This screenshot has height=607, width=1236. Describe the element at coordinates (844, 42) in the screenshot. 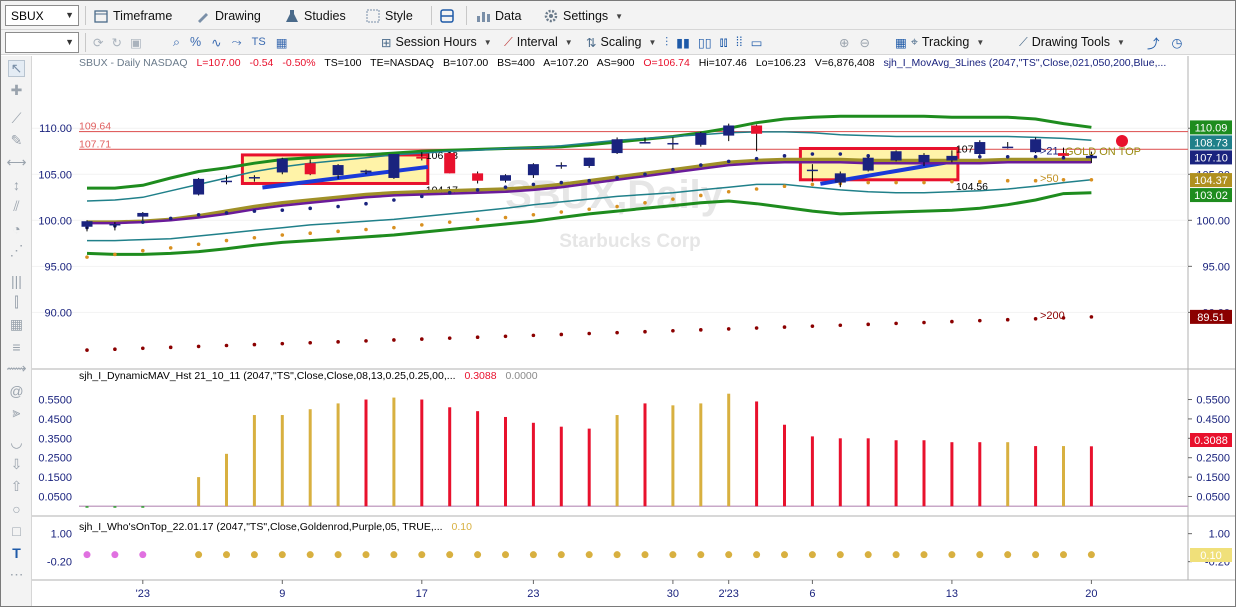

I see `zoom-in-icon: ⊕` at that location.